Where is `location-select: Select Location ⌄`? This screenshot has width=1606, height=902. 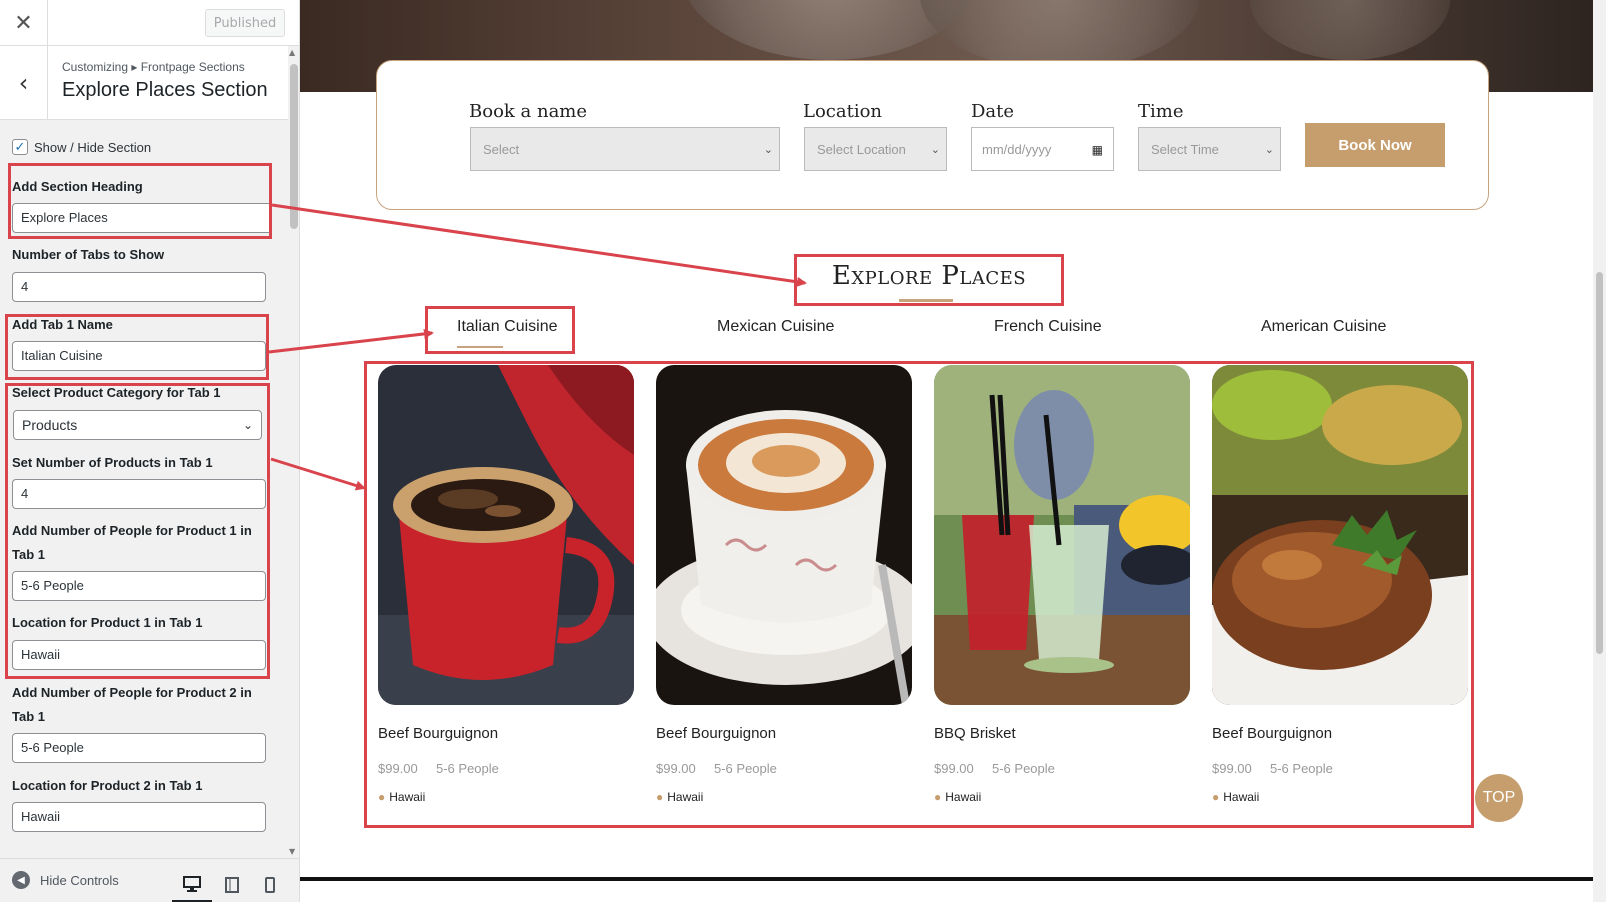
location-select: Select Location ⌄ is located at coordinates (875, 149).